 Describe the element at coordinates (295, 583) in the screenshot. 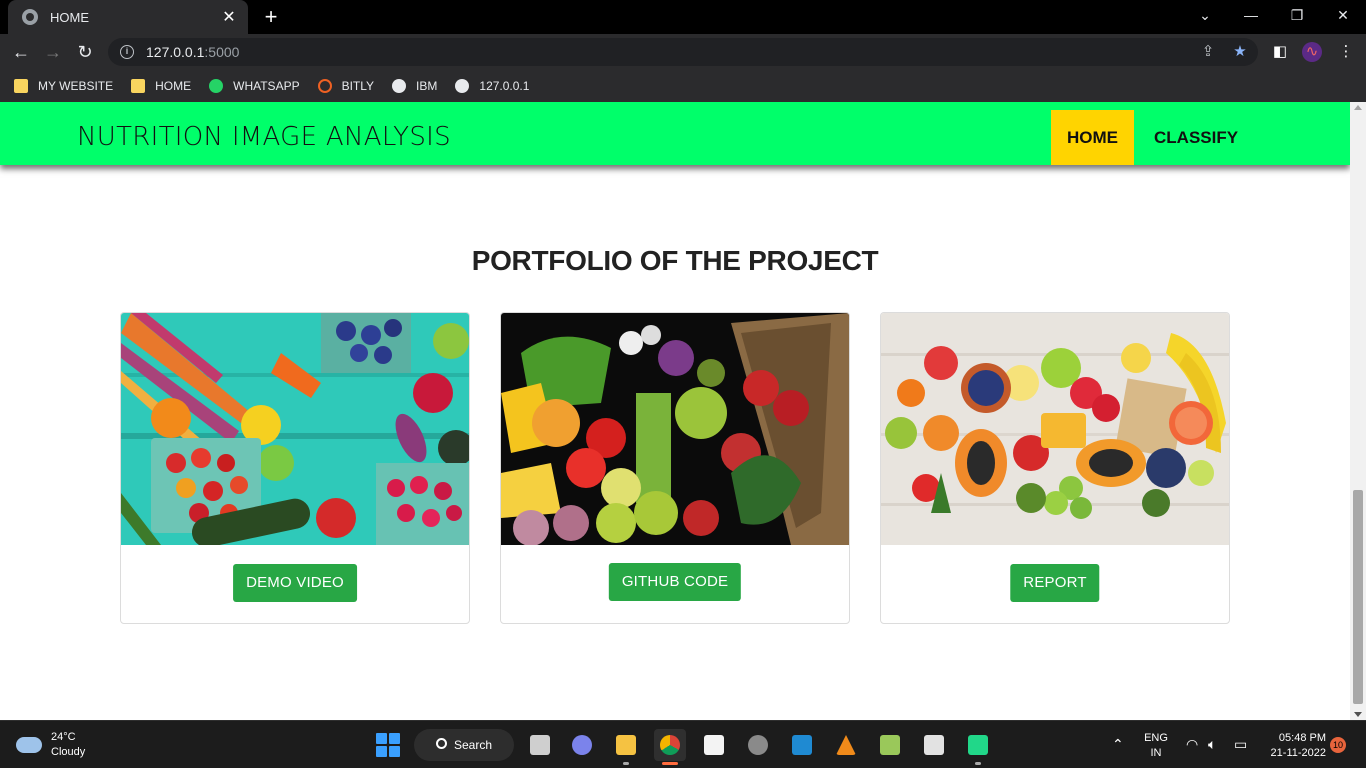

I see `demo-video-button: DEMO VIDEO` at that location.